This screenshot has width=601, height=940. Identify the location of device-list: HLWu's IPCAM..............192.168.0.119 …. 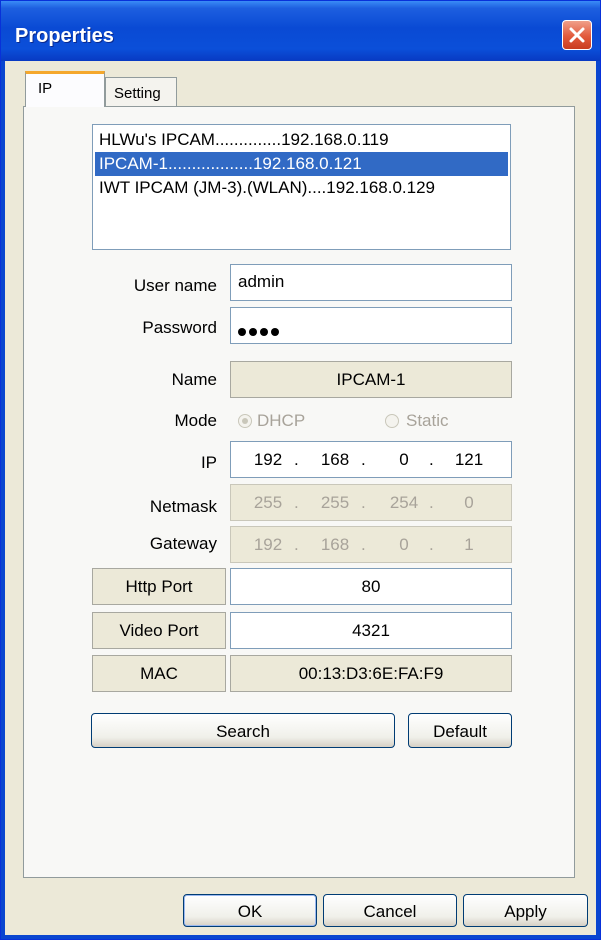
(301, 187).